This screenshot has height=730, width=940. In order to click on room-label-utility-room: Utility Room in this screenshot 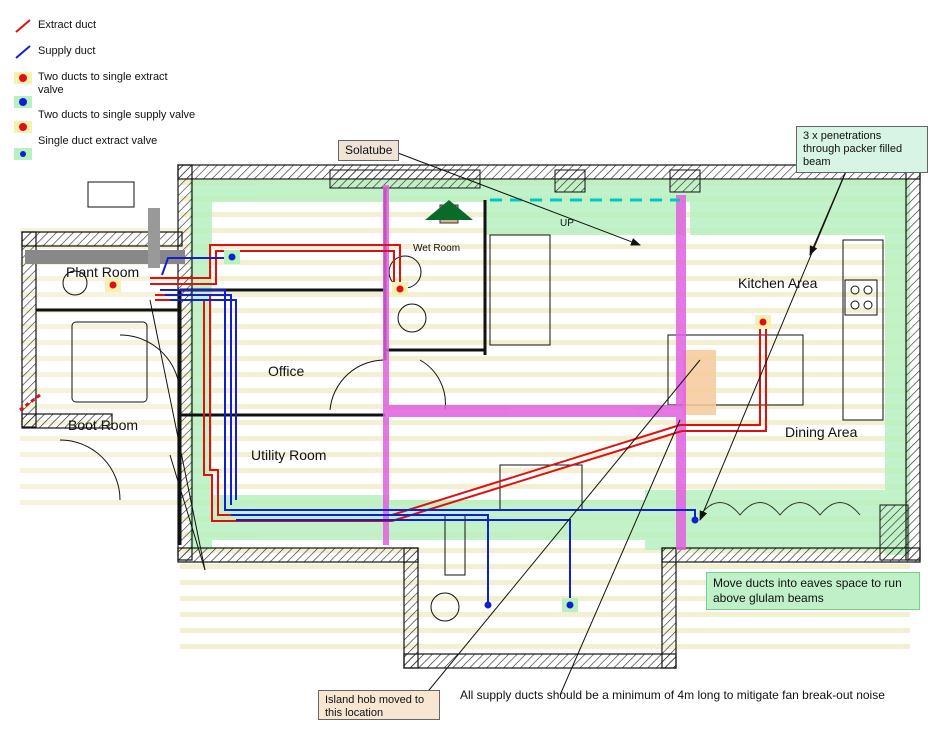, I will do `click(289, 455)`.